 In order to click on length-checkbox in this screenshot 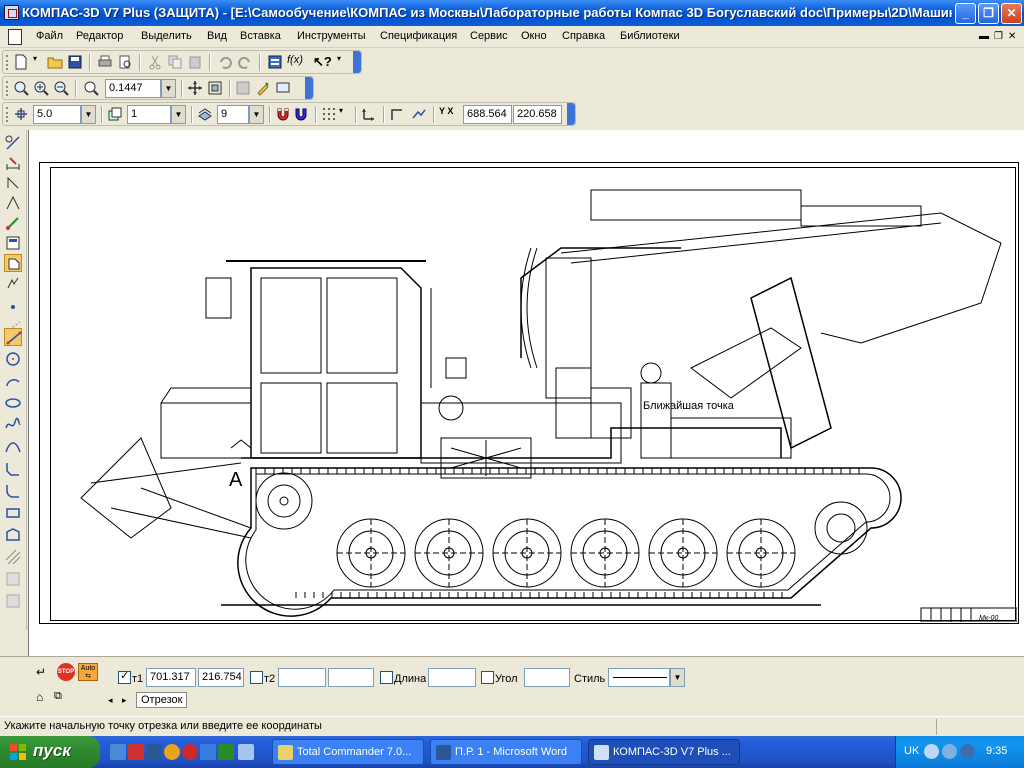, I will do `click(386, 677)`.